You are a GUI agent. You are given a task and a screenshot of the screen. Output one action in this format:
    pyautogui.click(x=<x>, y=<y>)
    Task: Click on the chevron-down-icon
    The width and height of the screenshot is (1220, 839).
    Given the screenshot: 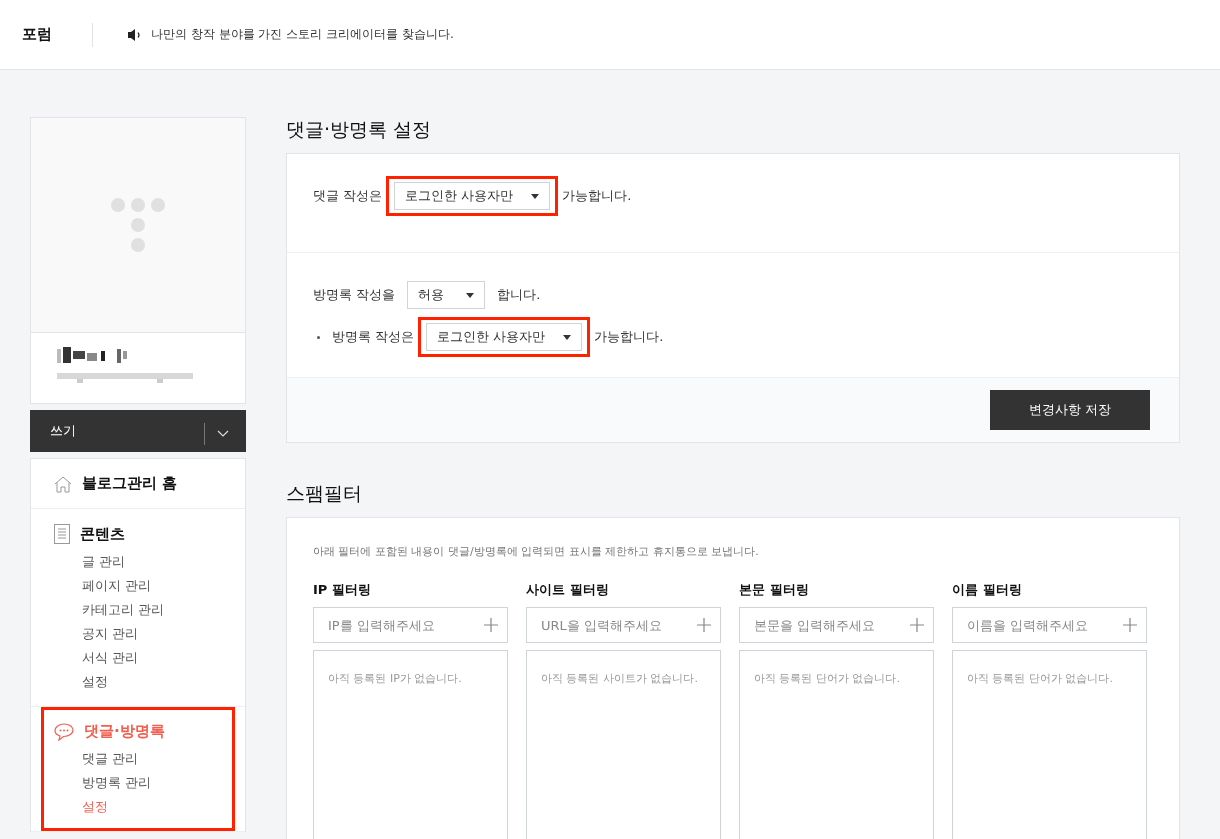 What is the action you would take?
    pyautogui.click(x=223, y=434)
    